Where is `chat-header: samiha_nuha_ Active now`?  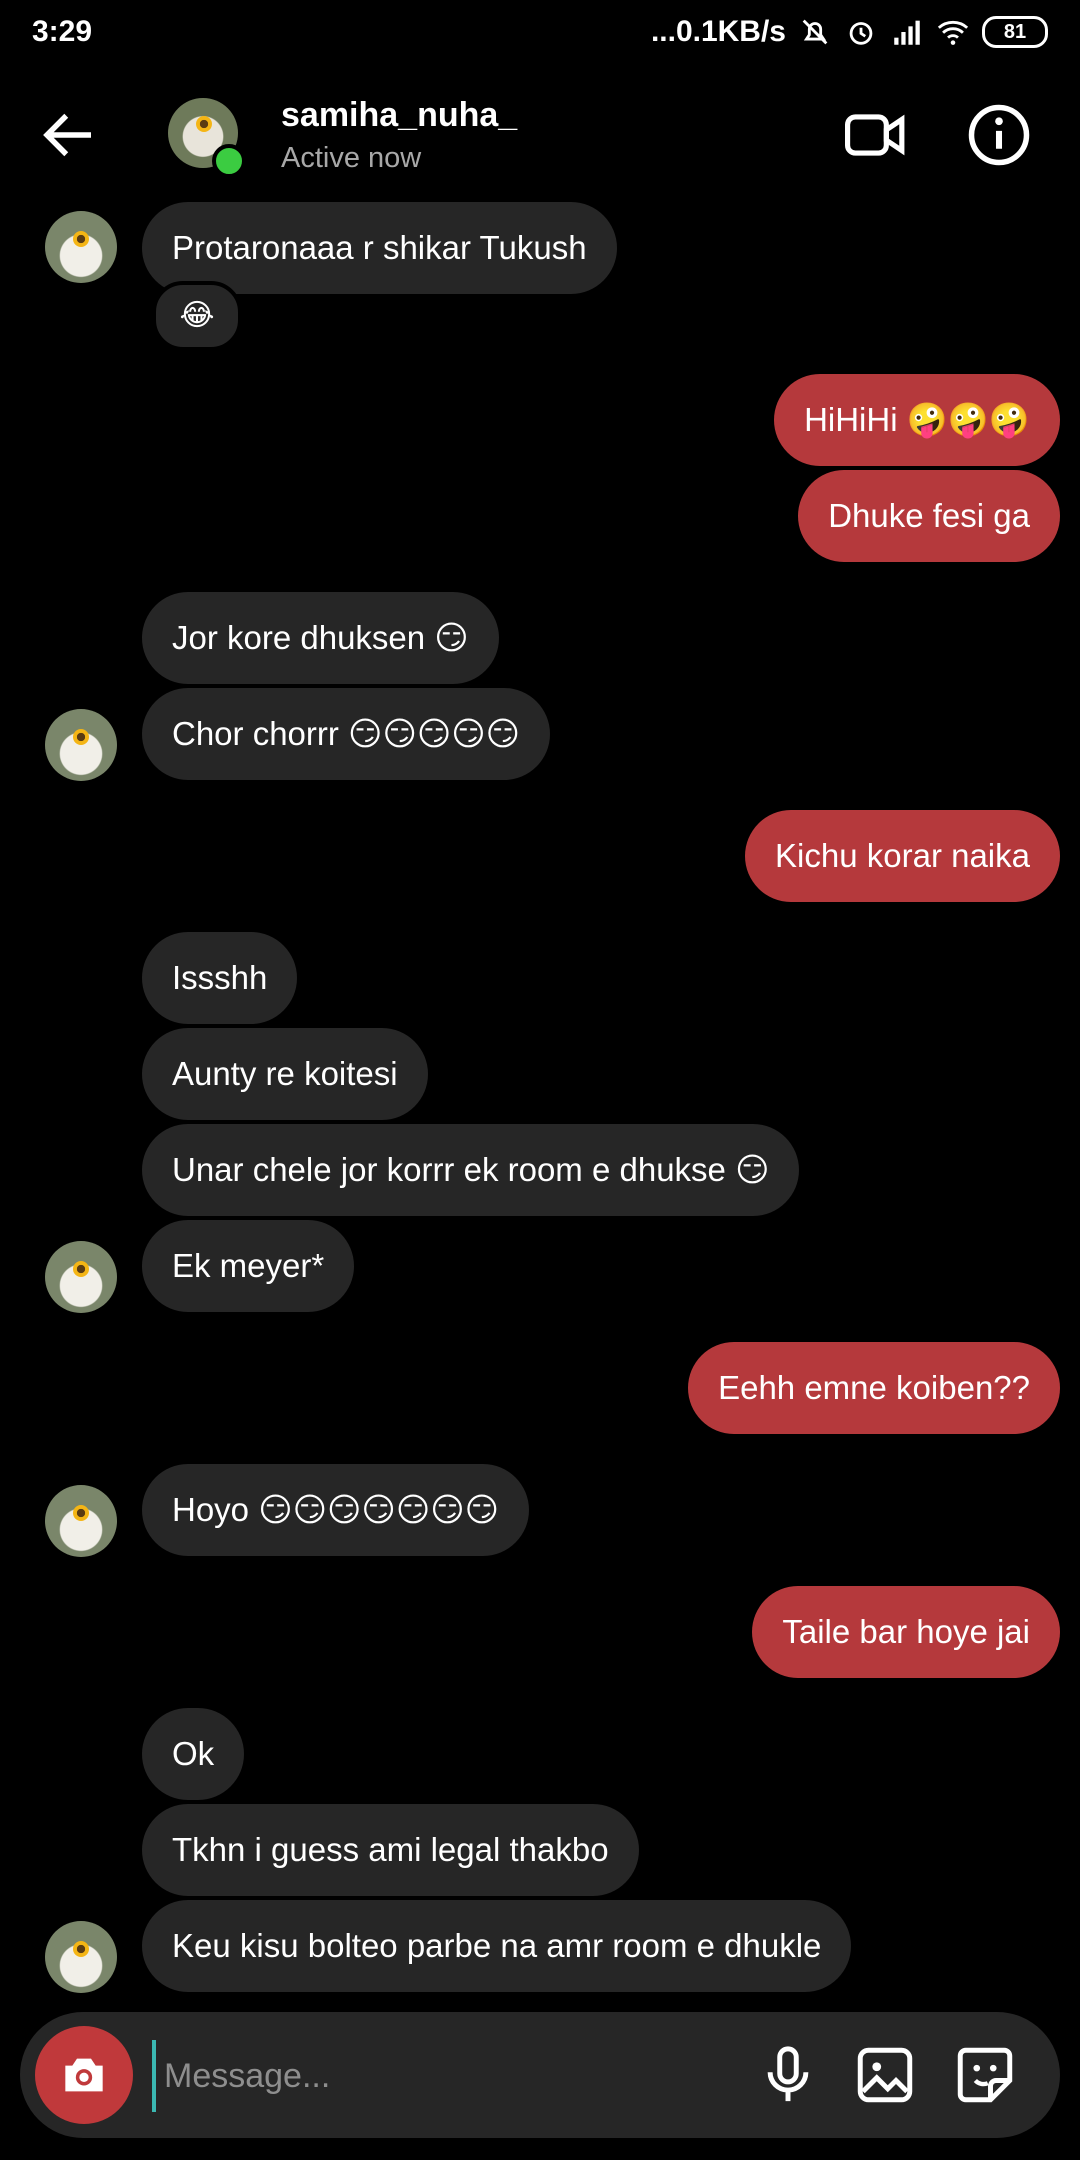
chat-header: samiha_nuha_ Active now is located at coordinates (540, 135).